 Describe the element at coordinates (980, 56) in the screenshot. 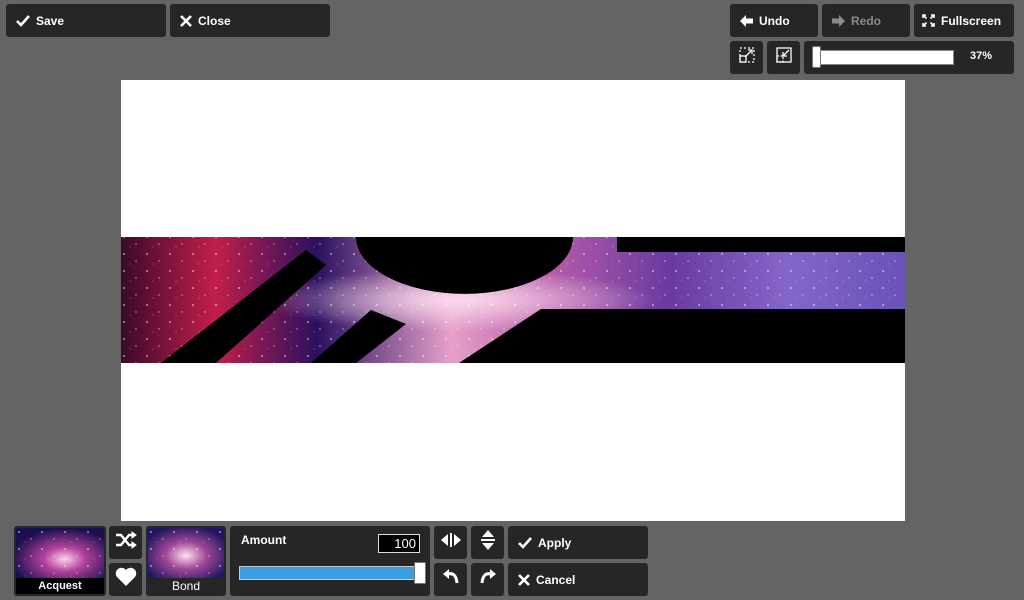

I see `zoom-percent: 37%` at that location.